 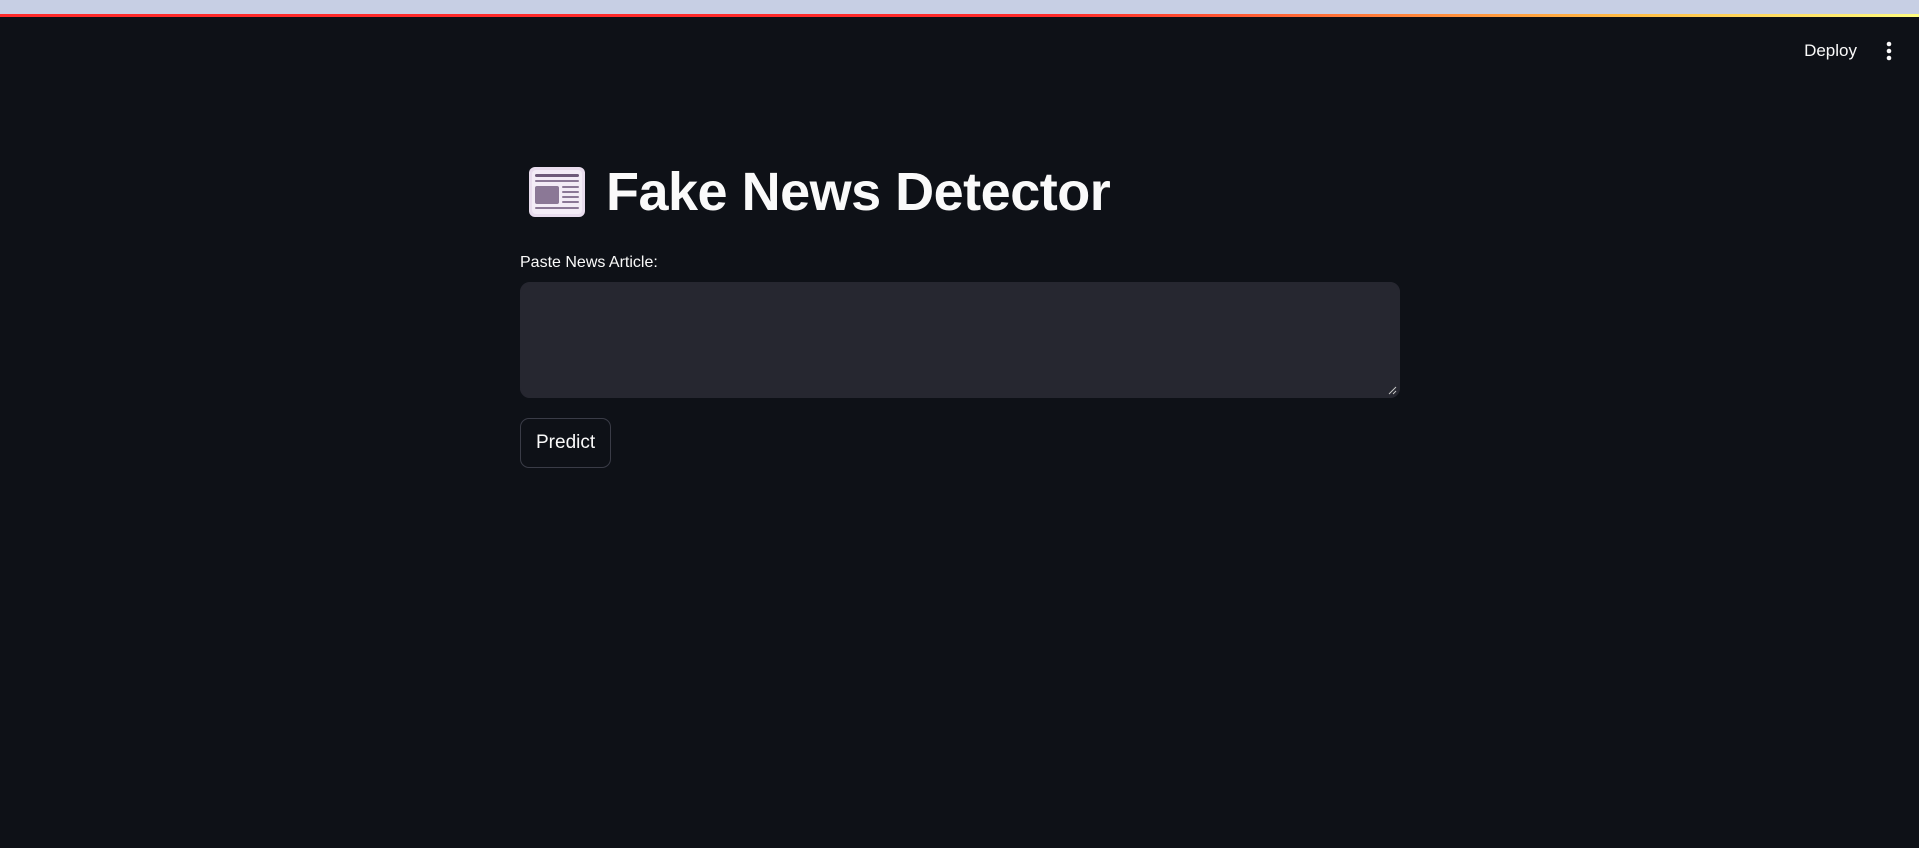 I want to click on title-row: Fake News Detector, so click(x=960, y=192).